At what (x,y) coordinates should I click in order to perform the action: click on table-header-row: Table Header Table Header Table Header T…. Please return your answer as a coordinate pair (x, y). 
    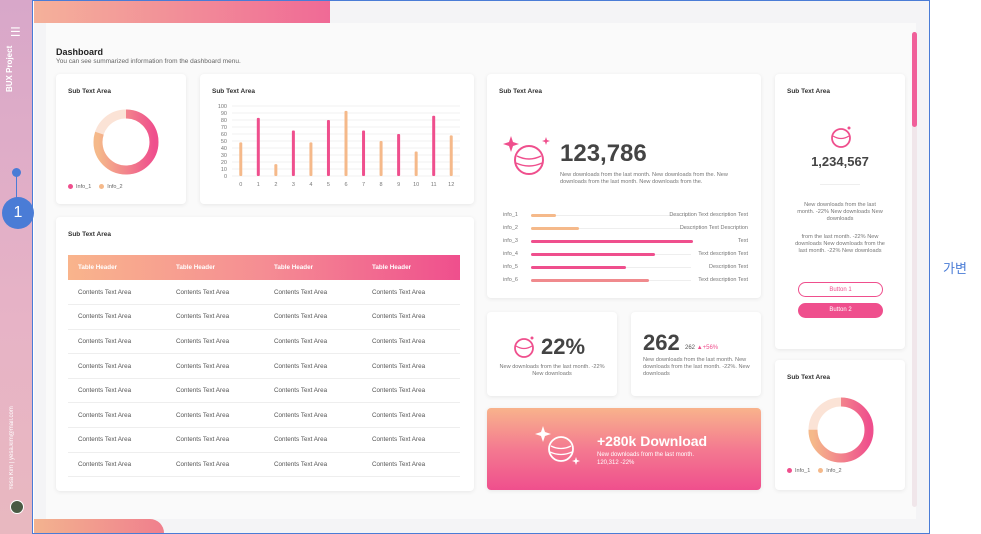
    Looking at the image, I should click on (264, 267).